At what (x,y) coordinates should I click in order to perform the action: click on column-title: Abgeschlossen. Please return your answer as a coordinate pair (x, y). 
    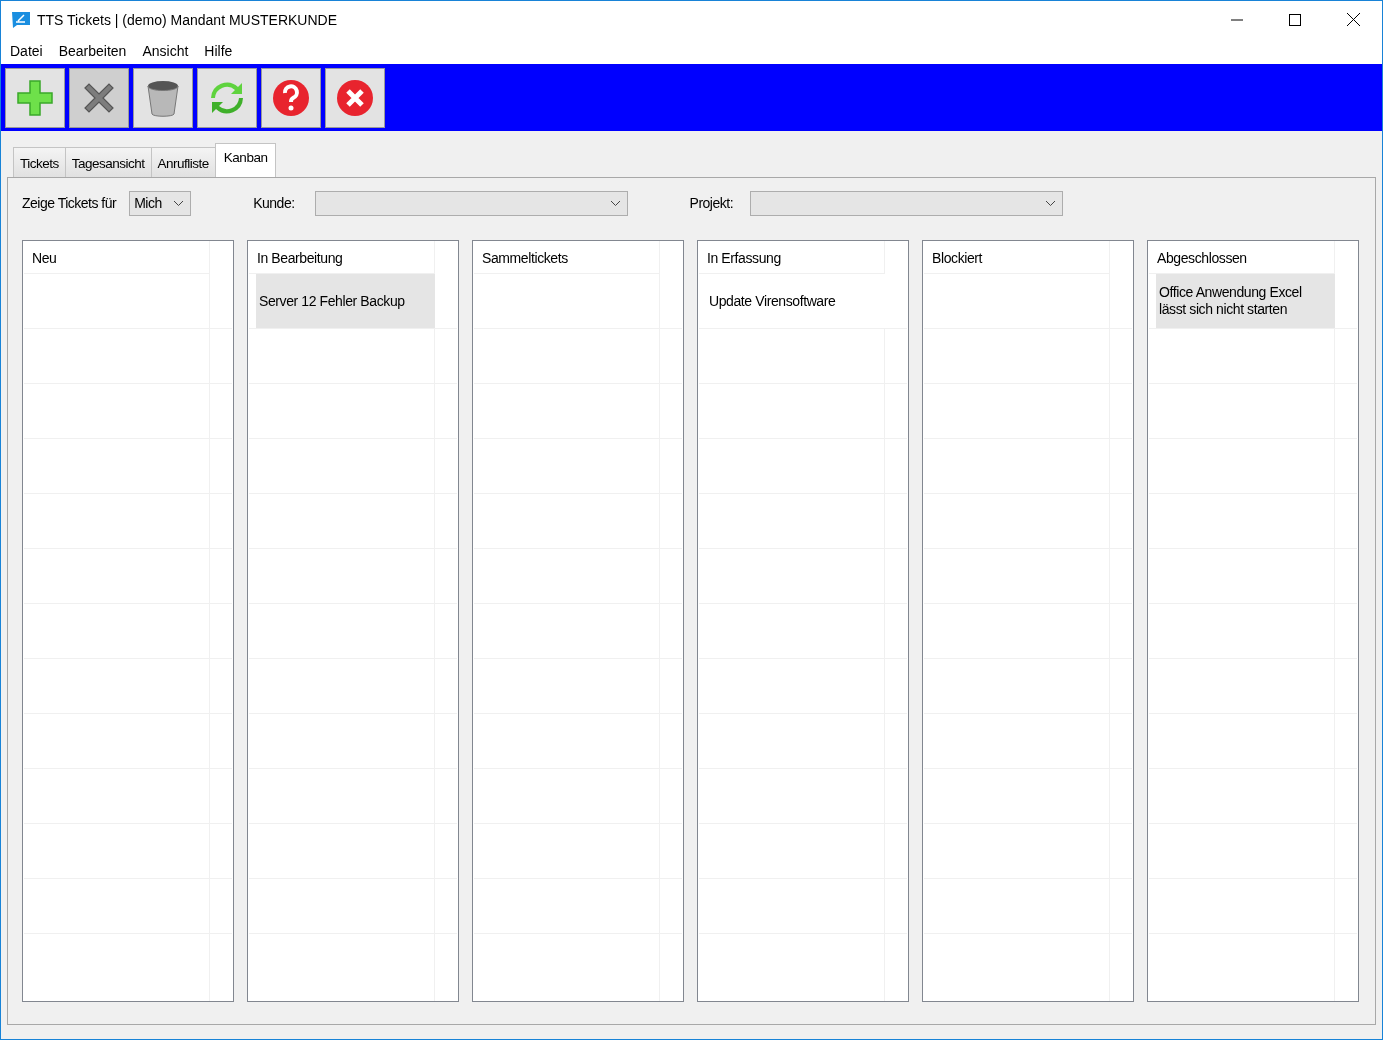
    Looking at the image, I should click on (1202, 257).